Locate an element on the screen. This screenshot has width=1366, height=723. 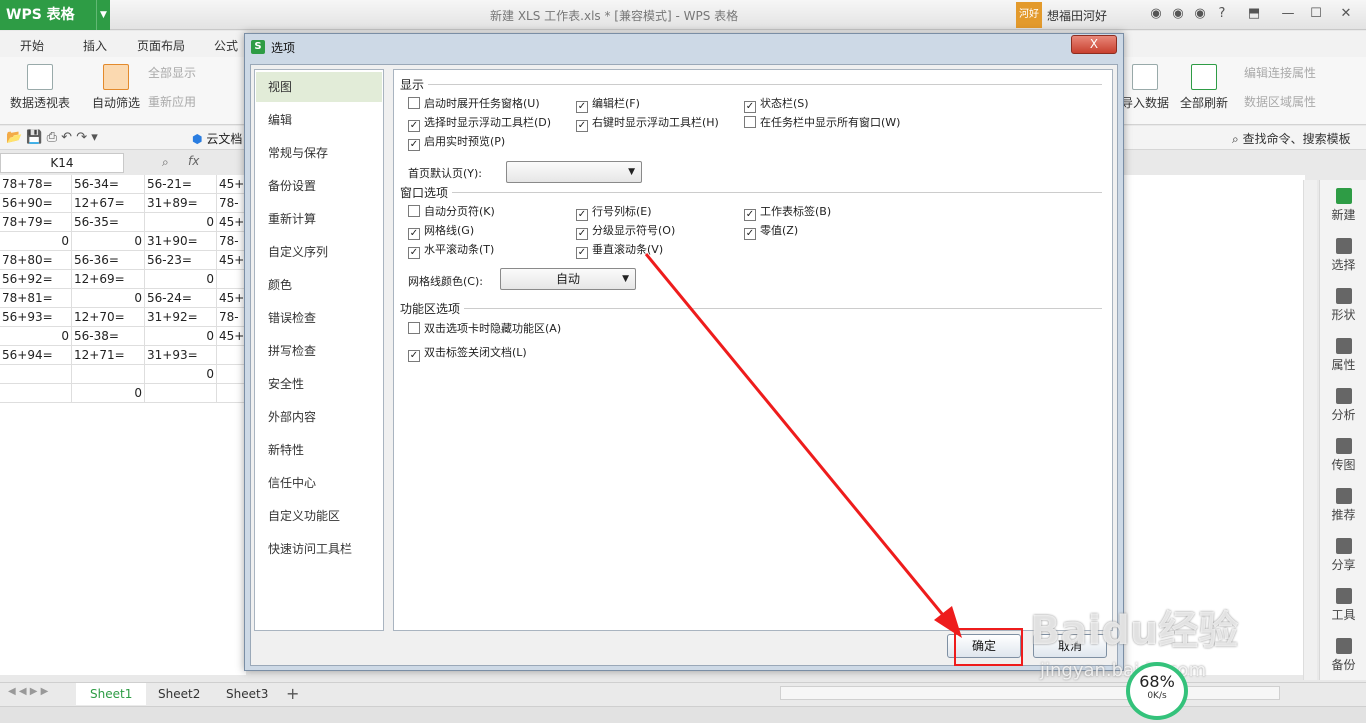
grid-cell: 56-35= is located at coordinates (108, 222).